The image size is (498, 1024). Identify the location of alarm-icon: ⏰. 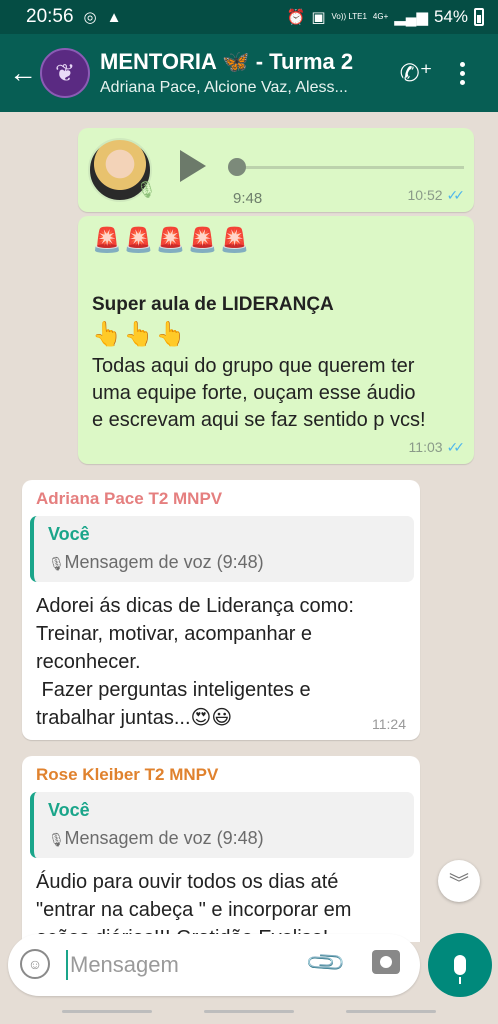
(296, 17).